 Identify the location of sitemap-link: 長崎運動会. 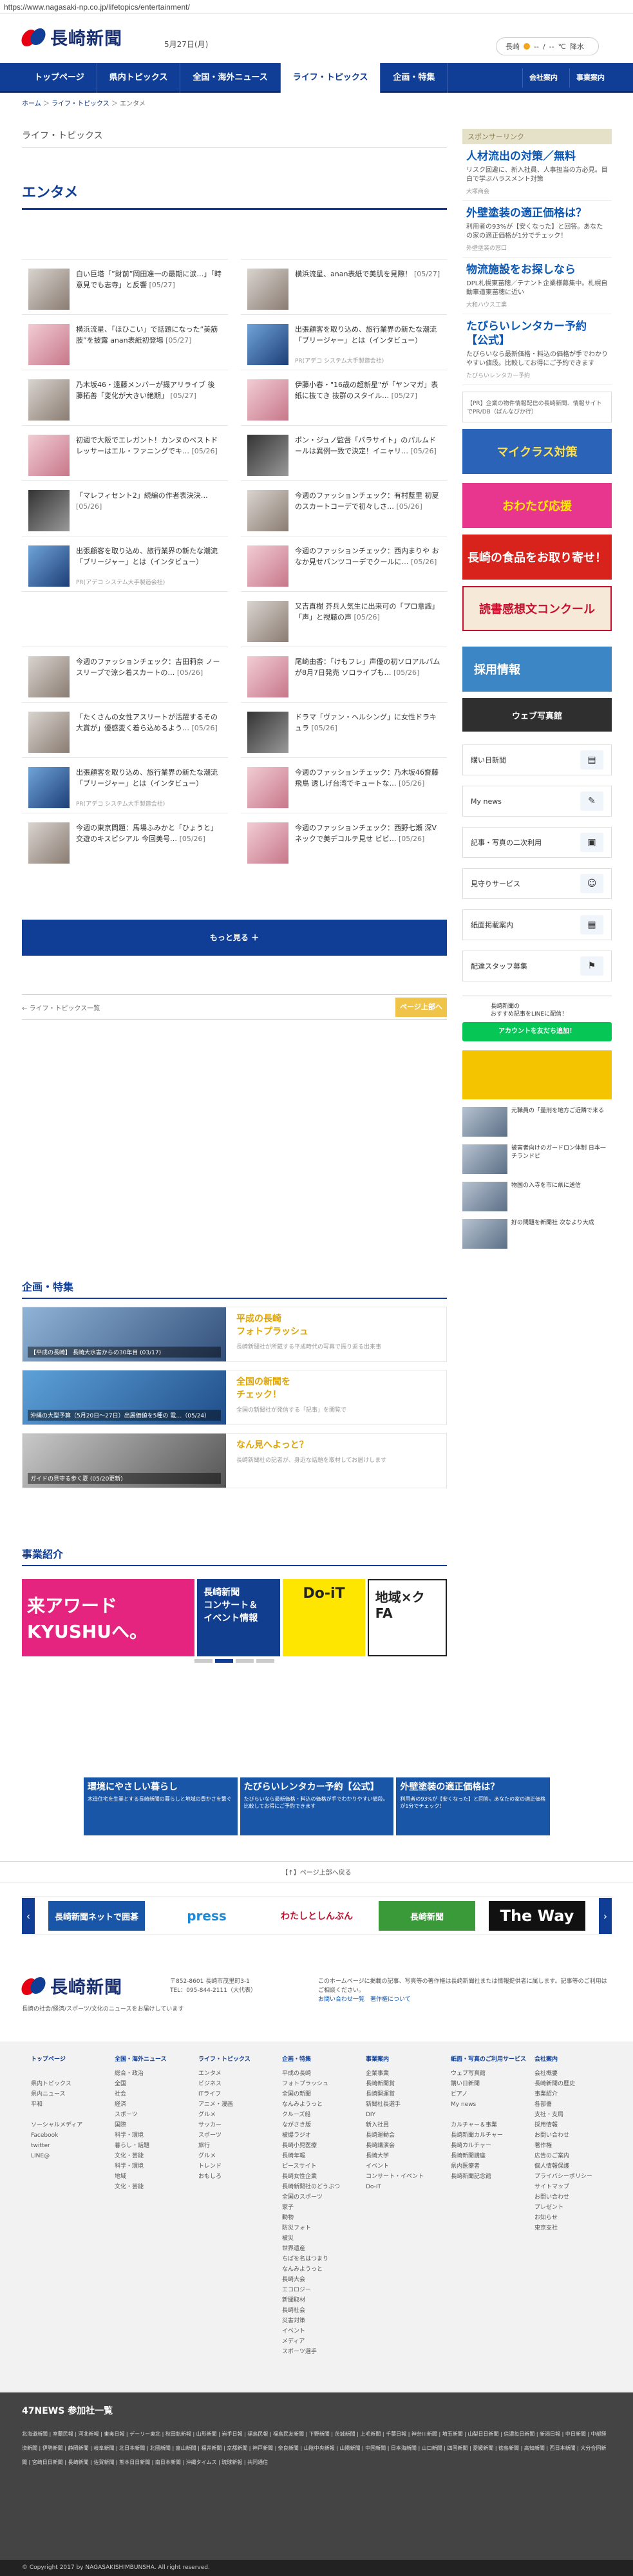
(395, 2136).